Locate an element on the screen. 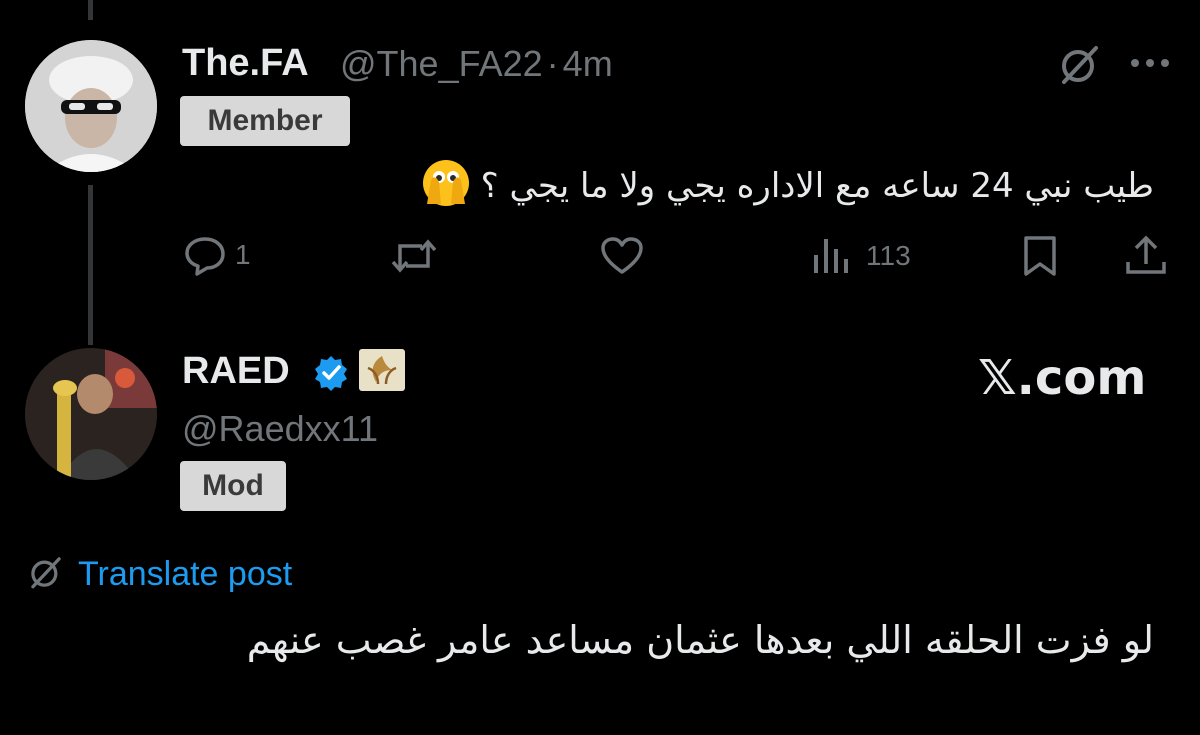  username-handle: @The_FA22 · 4m is located at coordinates (476, 64).